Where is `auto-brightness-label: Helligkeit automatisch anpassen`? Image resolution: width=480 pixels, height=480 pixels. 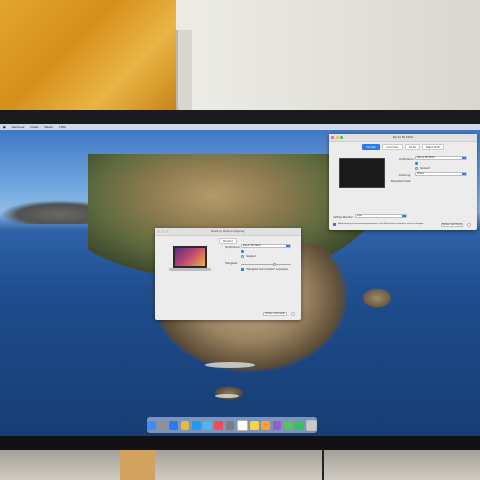
auto-brightness-label: Helligkeit automatisch anpassen is located at coordinates (267, 269).